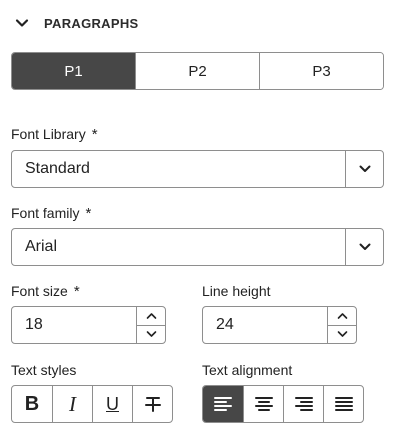 Image resolution: width=400 pixels, height=445 pixels. I want to click on paragraphs-section-toggle: PARAGRAPHS, so click(76, 23).